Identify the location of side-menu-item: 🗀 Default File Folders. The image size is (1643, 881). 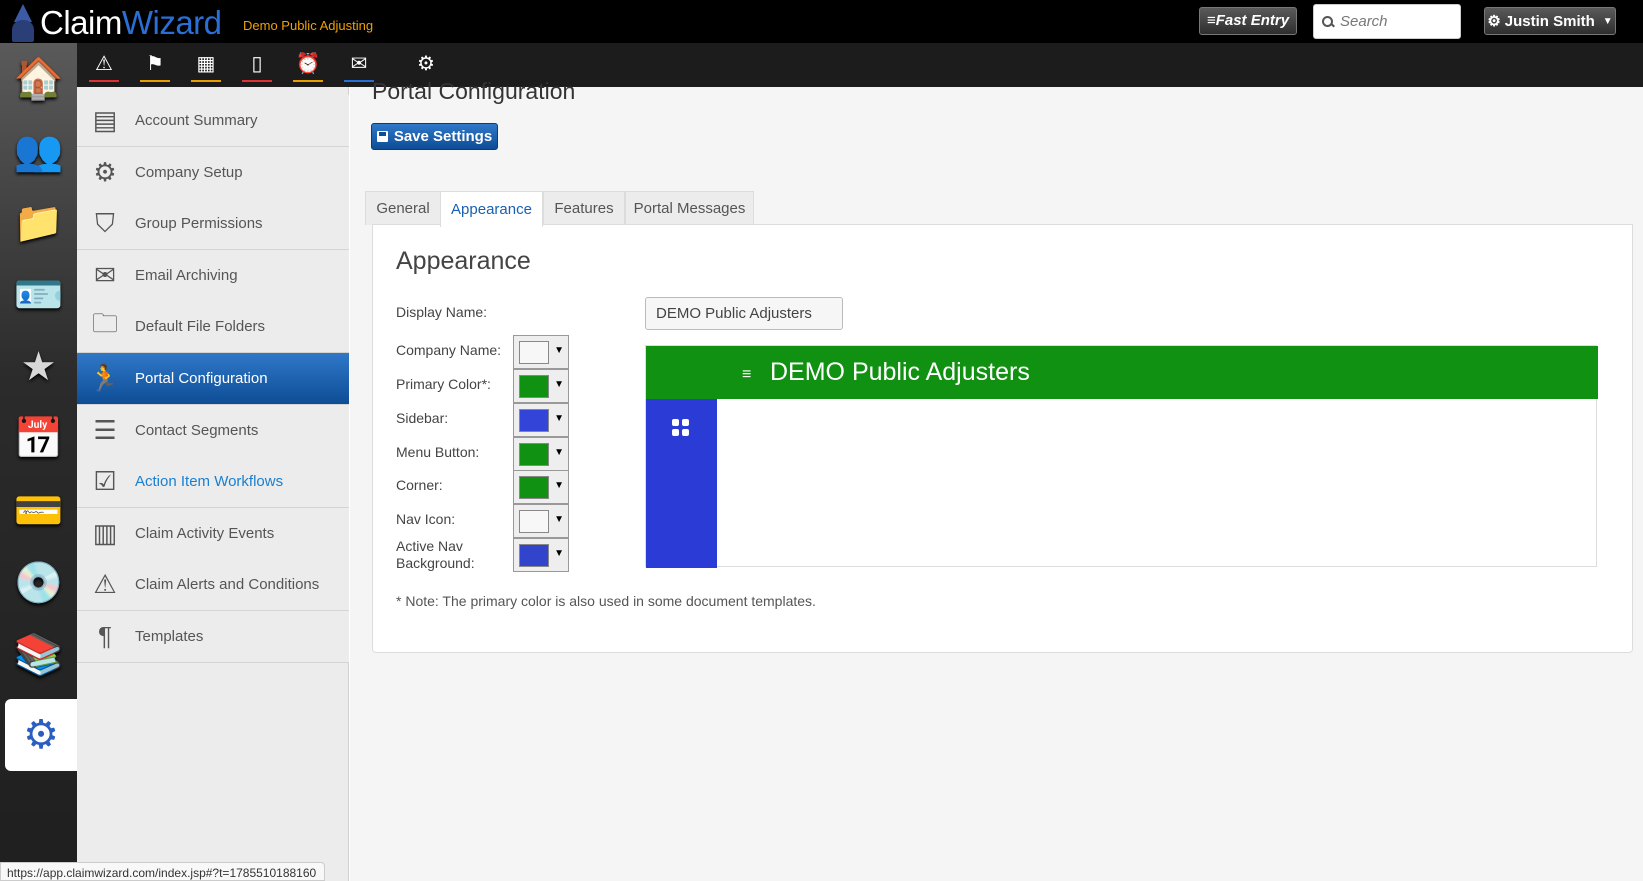
(213, 327).